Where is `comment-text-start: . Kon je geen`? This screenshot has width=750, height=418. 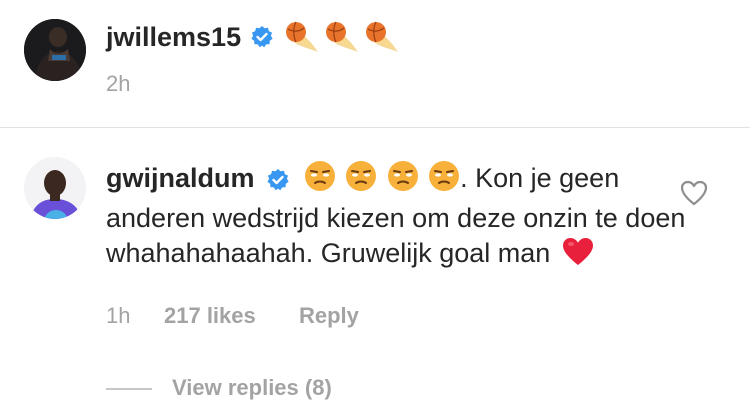
comment-text-start: . Kon je geen is located at coordinates (540, 178).